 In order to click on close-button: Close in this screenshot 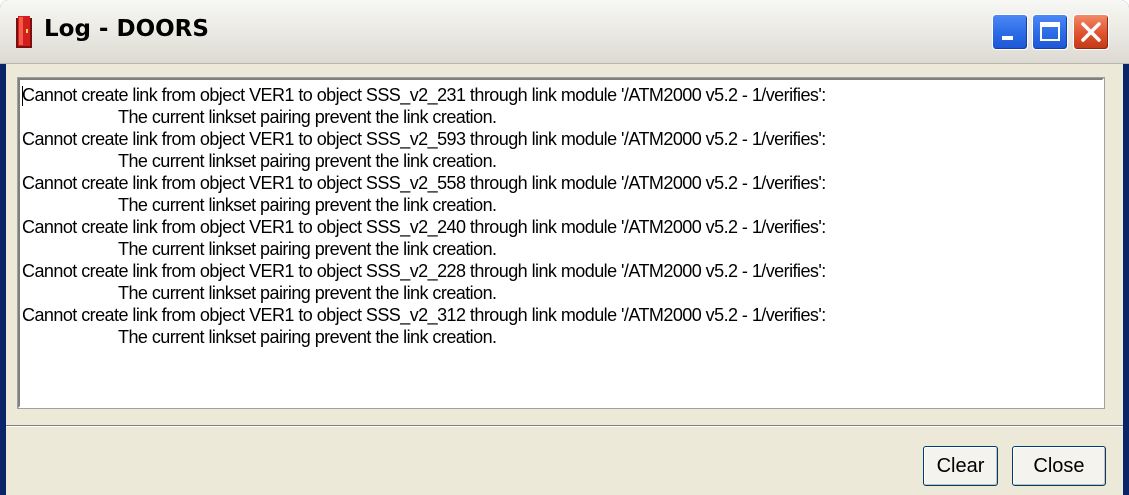, I will do `click(1059, 466)`.